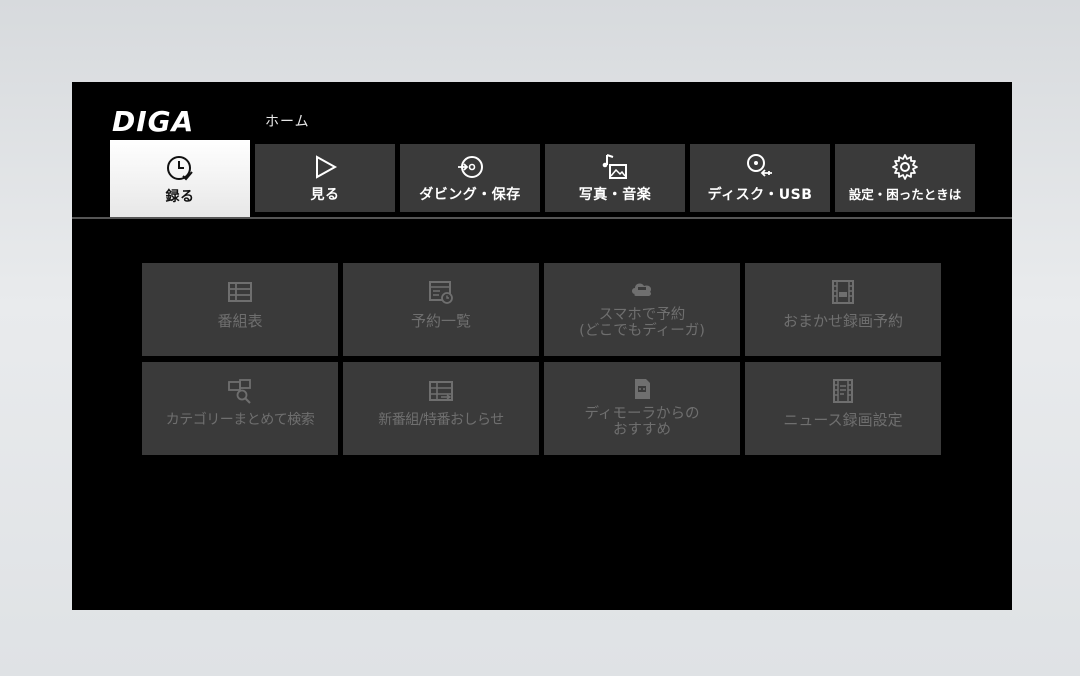  I want to click on menu-reservation-list: 予約一覧, so click(441, 309).